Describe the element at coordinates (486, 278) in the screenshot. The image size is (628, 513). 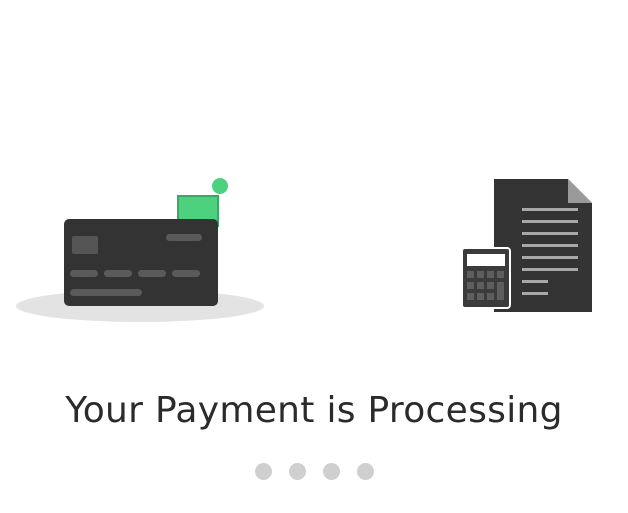
I see `calculator-icon` at that location.